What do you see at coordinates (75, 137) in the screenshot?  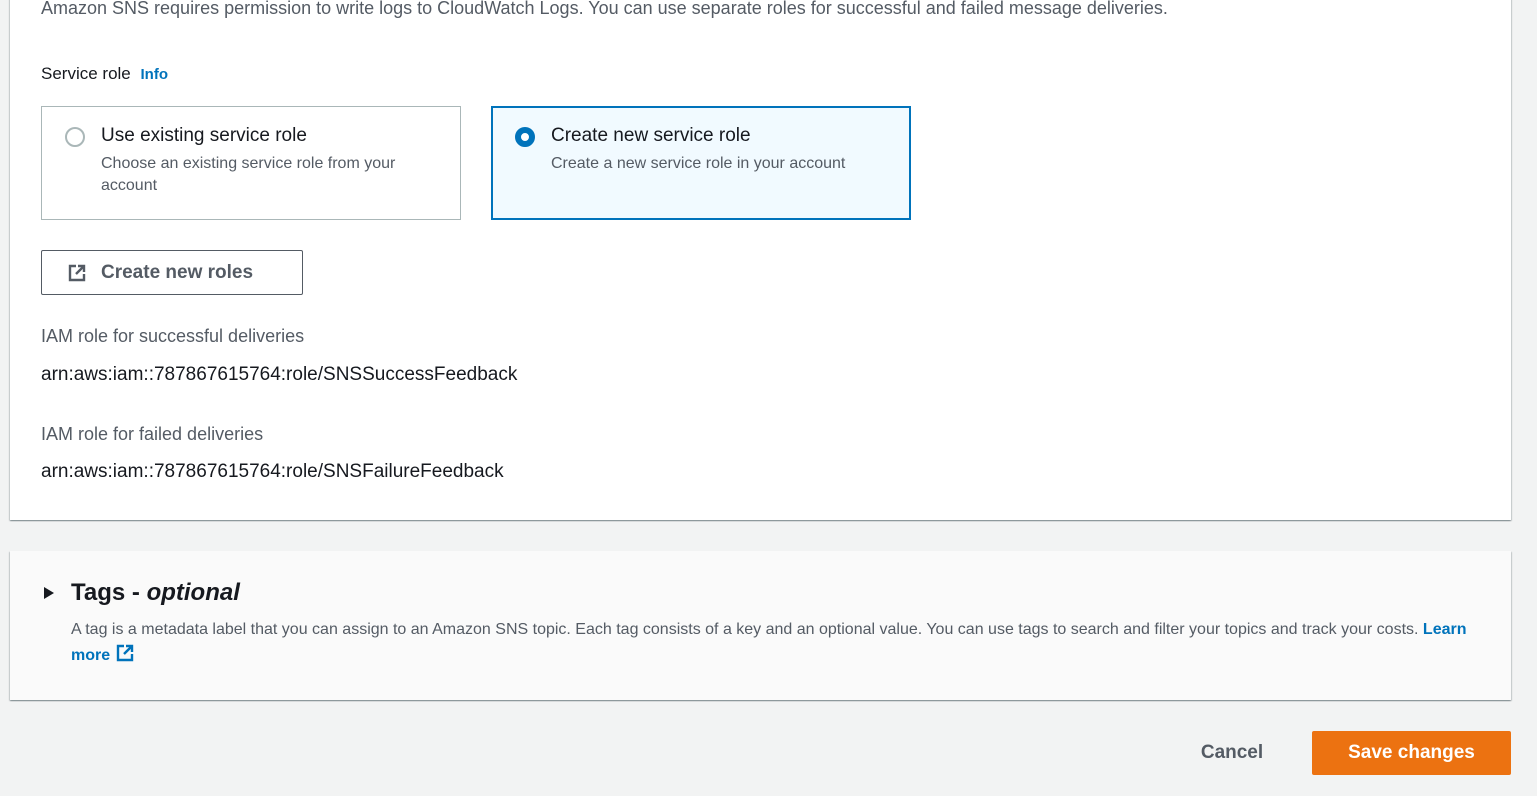 I see `radio-unselected` at bounding box center [75, 137].